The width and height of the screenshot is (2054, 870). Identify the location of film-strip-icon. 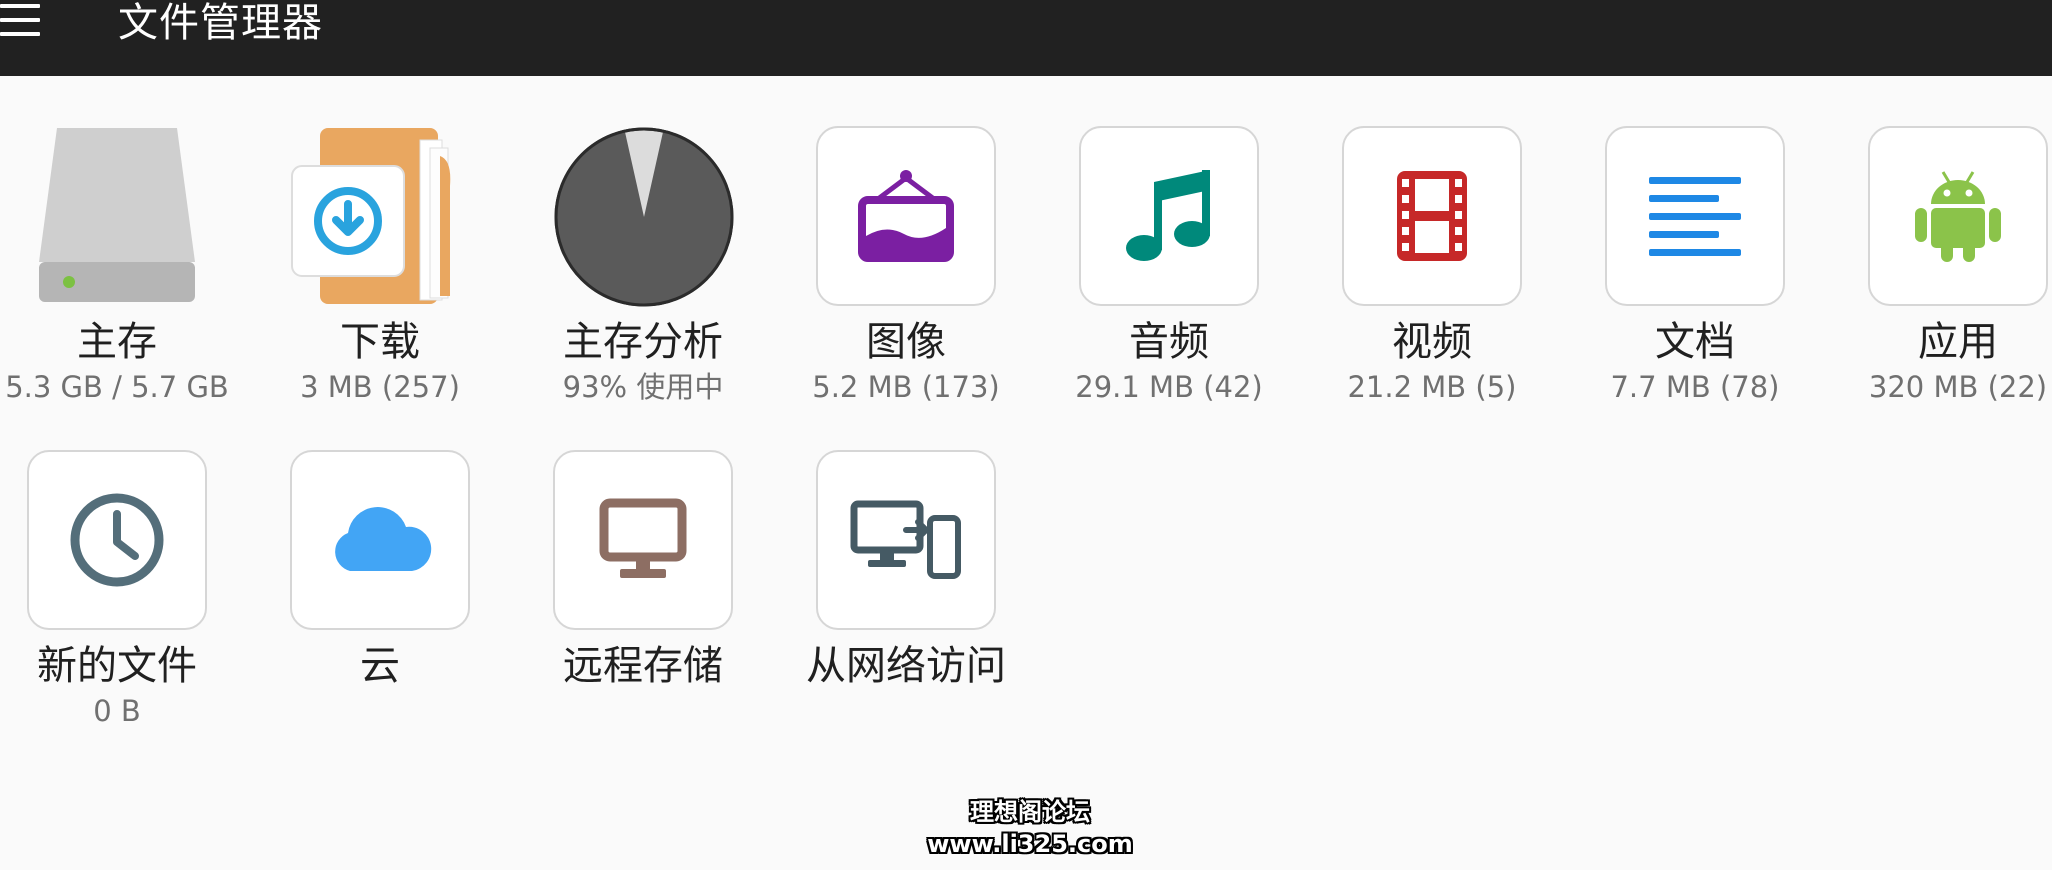
(1432, 216).